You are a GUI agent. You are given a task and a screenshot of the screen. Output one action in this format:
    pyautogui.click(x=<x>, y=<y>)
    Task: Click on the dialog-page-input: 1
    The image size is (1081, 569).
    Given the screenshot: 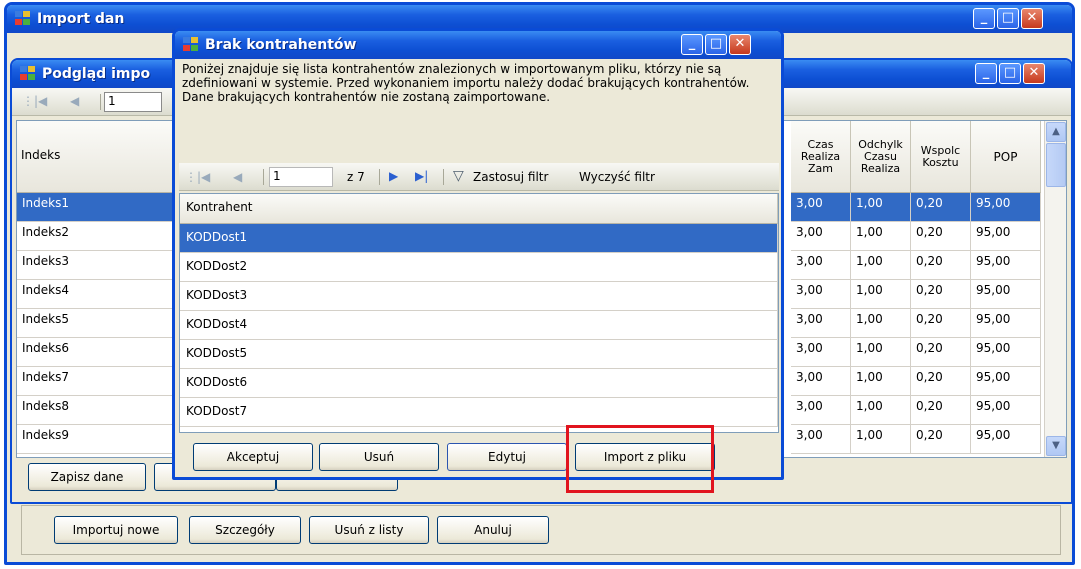 What is the action you would take?
    pyautogui.click(x=301, y=177)
    